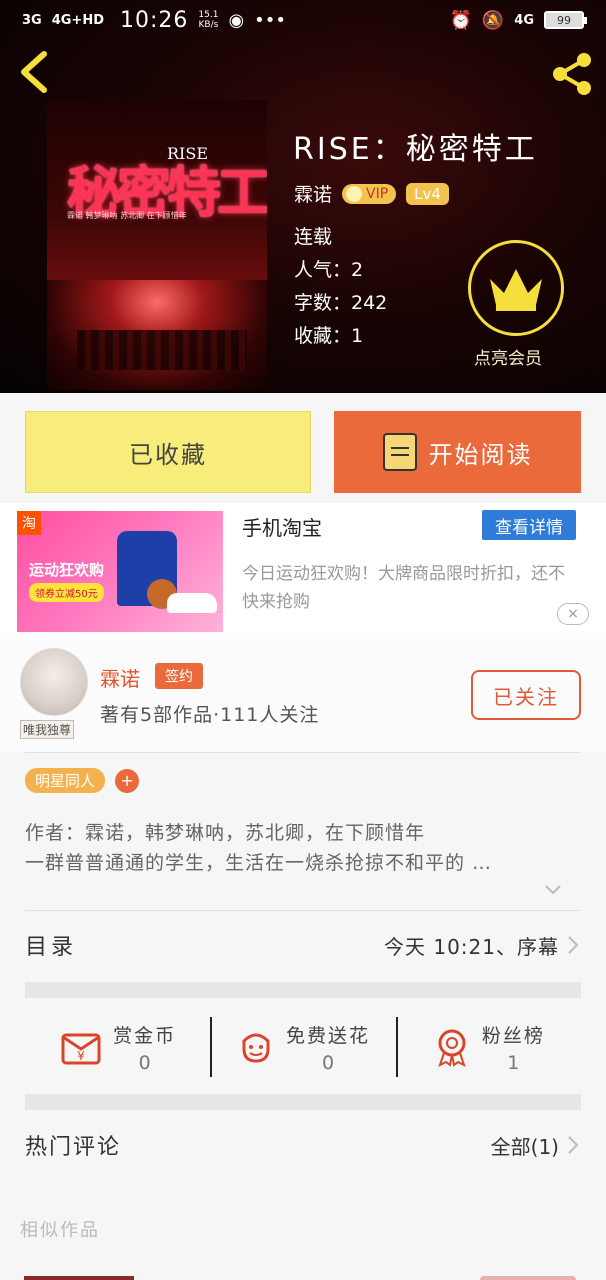 Image resolution: width=606 pixels, height=1280 pixels. What do you see at coordinates (329, 270) in the screenshot?
I see `book-popularity: 人气：2` at bounding box center [329, 270].